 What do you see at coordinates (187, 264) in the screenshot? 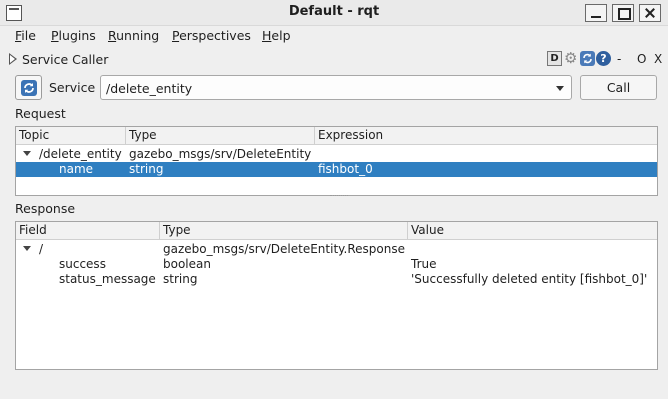
I see `type-cell: boolean` at bounding box center [187, 264].